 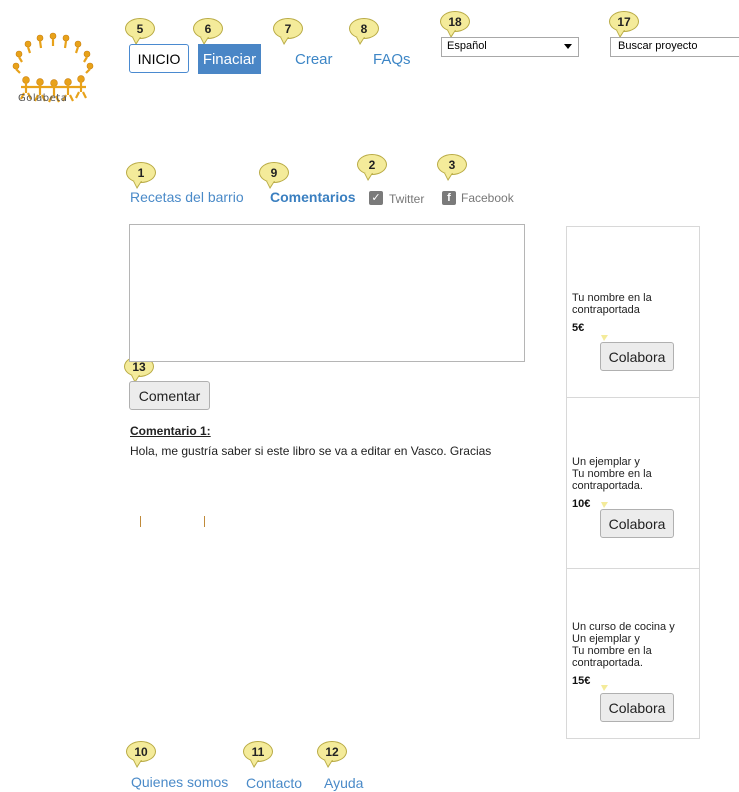 I want to click on tab-project: Recetas del barrio, so click(x=187, y=197).